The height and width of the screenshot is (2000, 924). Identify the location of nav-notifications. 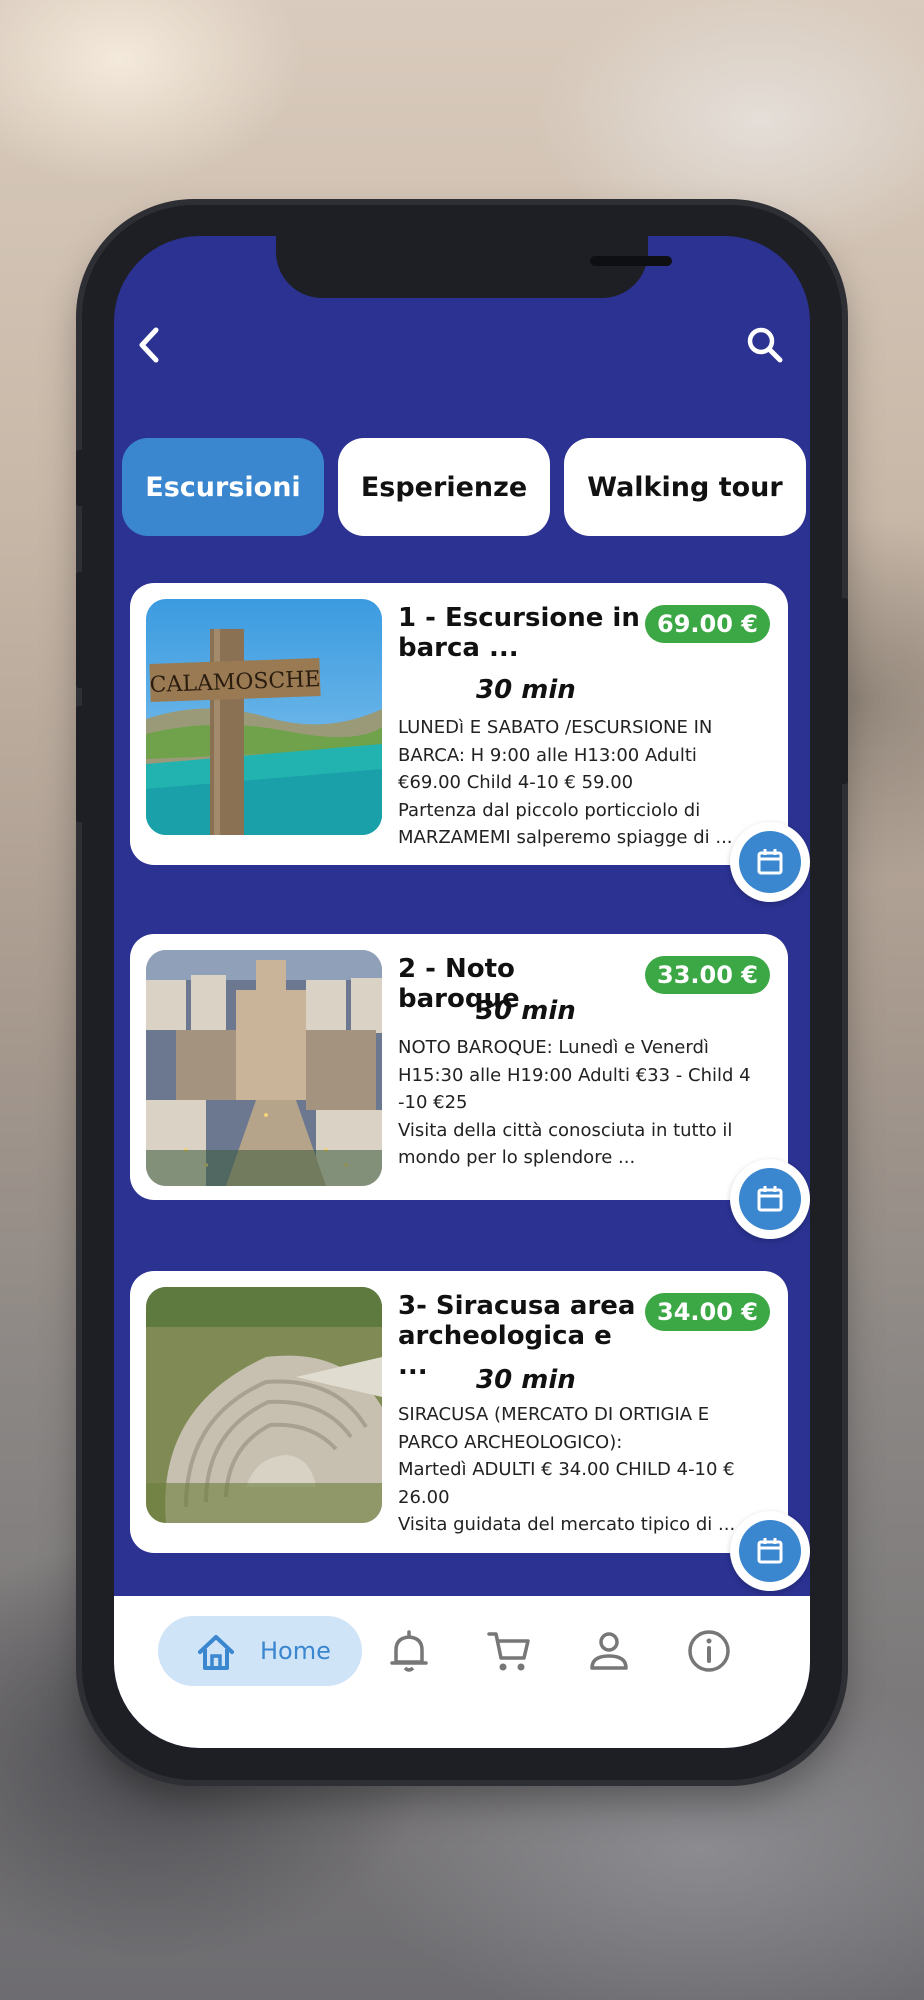
(409, 1651).